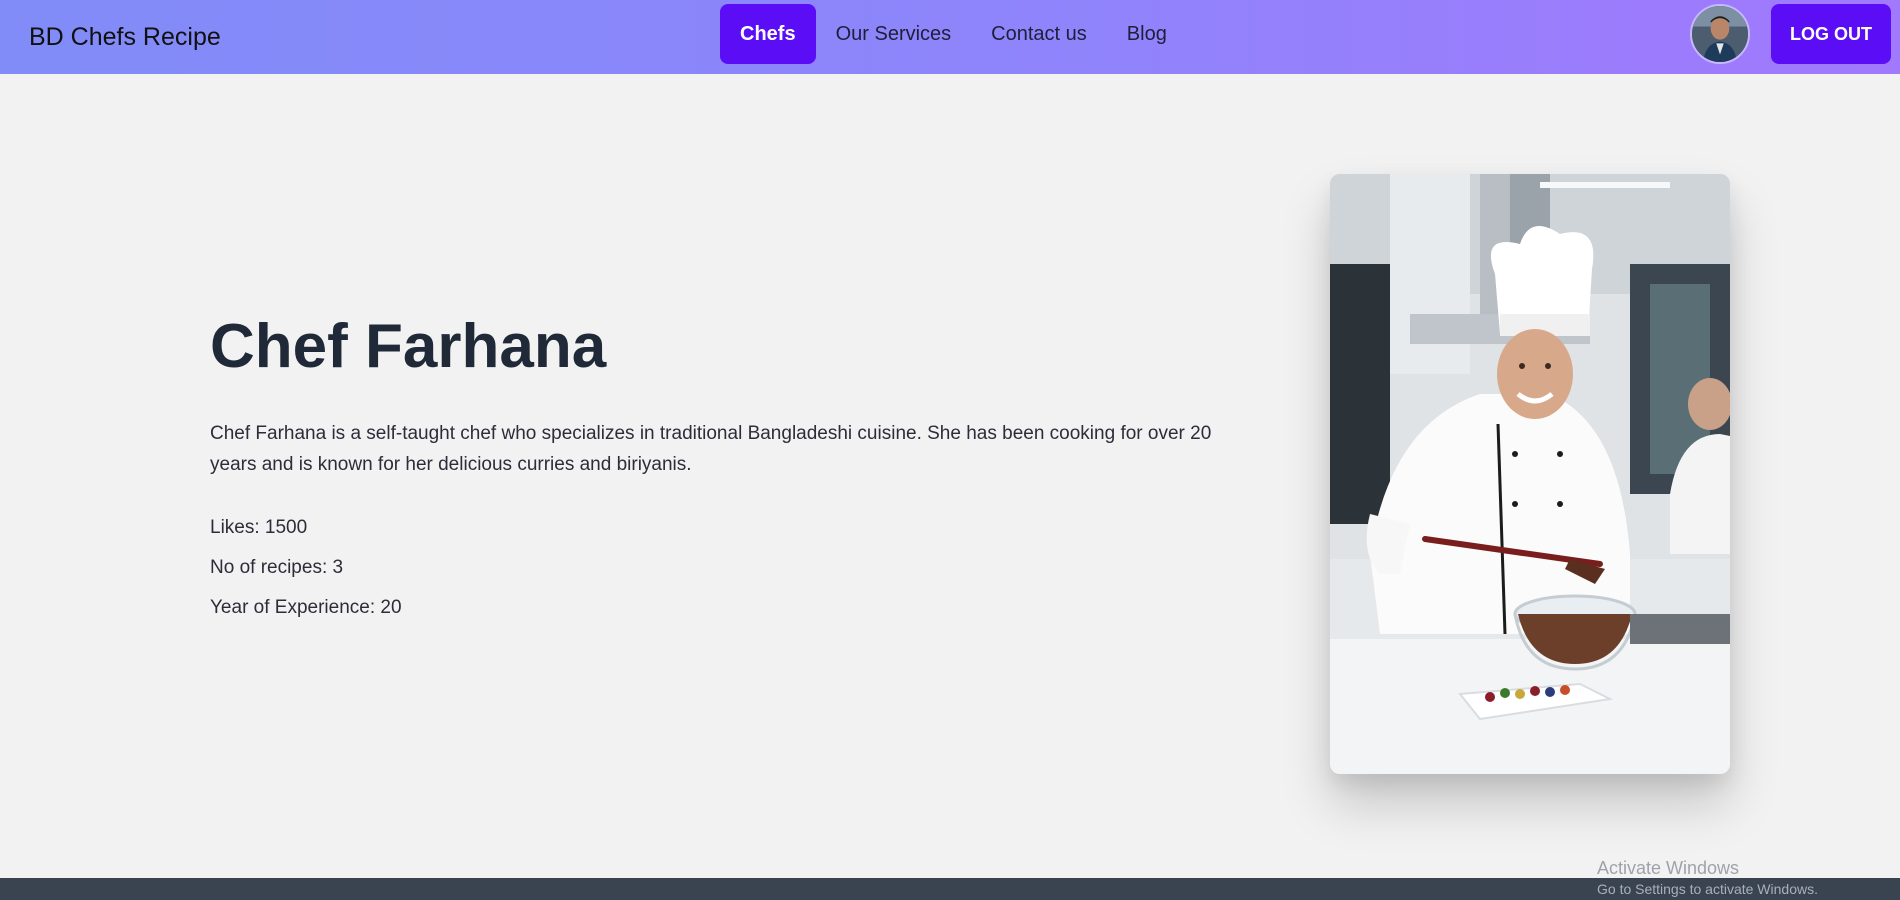 The width and height of the screenshot is (1900, 900). I want to click on logout-button: LOG OUT, so click(1831, 34).